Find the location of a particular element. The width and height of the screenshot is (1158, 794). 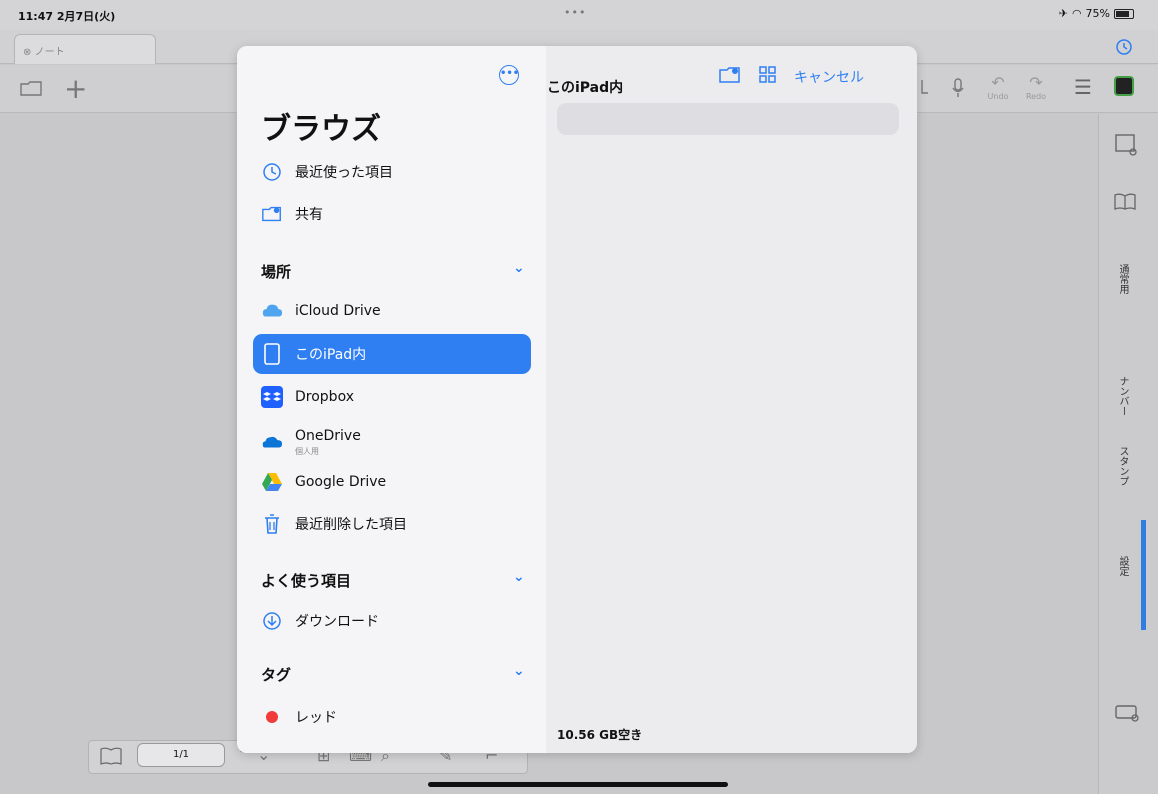

app-icon is located at coordinates (1124, 86).